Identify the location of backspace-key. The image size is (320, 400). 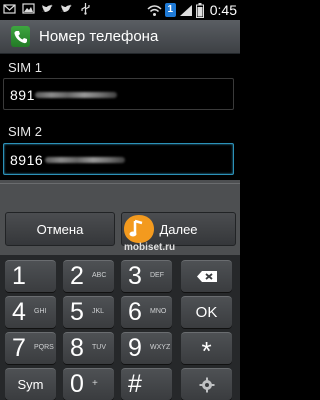
(206, 276).